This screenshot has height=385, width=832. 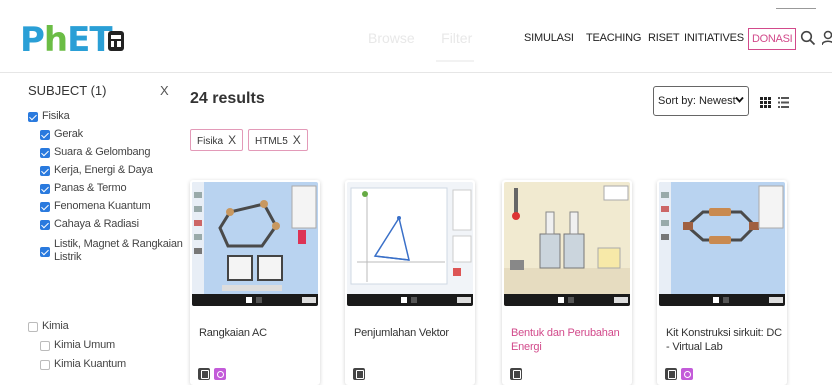 I want to click on filter-label: Gerak, so click(x=68, y=134).